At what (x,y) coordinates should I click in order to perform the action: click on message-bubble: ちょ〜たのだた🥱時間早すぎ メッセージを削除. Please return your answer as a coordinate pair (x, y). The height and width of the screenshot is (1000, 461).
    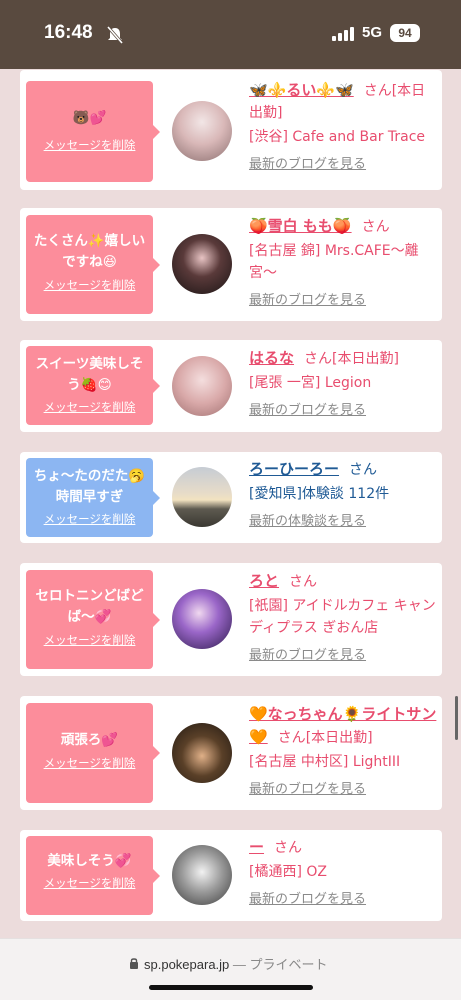
    Looking at the image, I should click on (93, 497).